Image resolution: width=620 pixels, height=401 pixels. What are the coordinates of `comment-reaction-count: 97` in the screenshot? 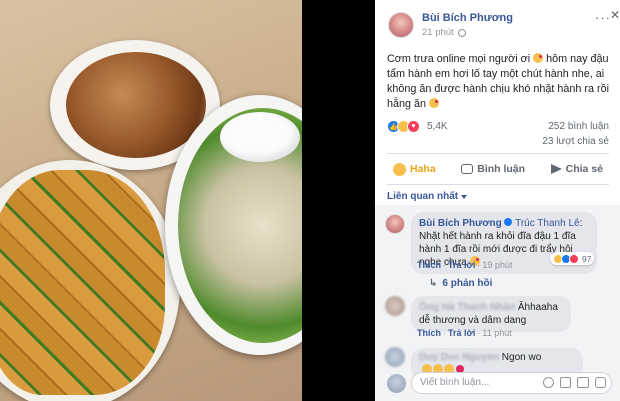 It's located at (587, 258).